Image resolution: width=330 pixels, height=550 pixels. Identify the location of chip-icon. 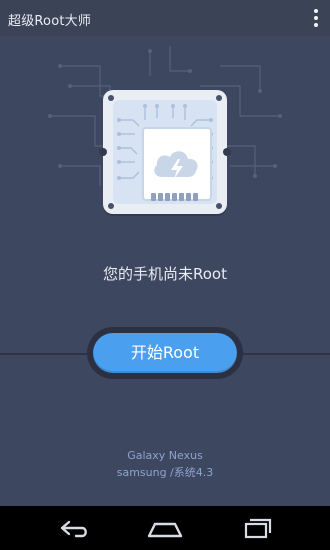
(165, 152).